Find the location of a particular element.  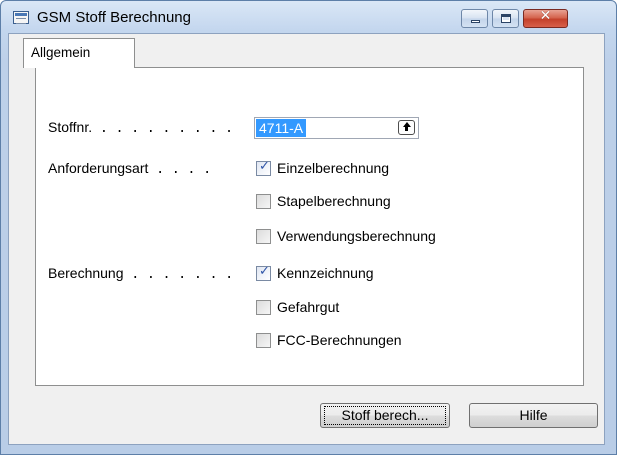

lookup-button is located at coordinates (406, 127).